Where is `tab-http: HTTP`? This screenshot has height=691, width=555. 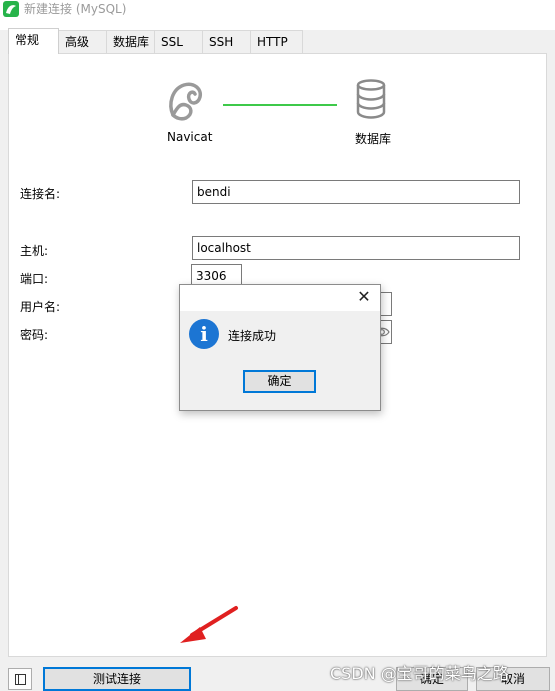
tab-http: HTTP is located at coordinates (276, 42).